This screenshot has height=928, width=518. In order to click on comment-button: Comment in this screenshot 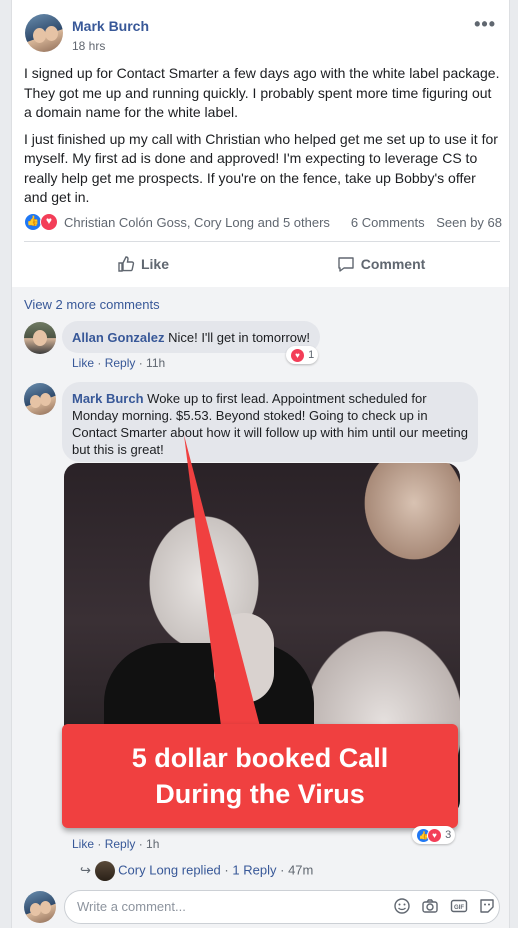, I will do `click(381, 264)`.